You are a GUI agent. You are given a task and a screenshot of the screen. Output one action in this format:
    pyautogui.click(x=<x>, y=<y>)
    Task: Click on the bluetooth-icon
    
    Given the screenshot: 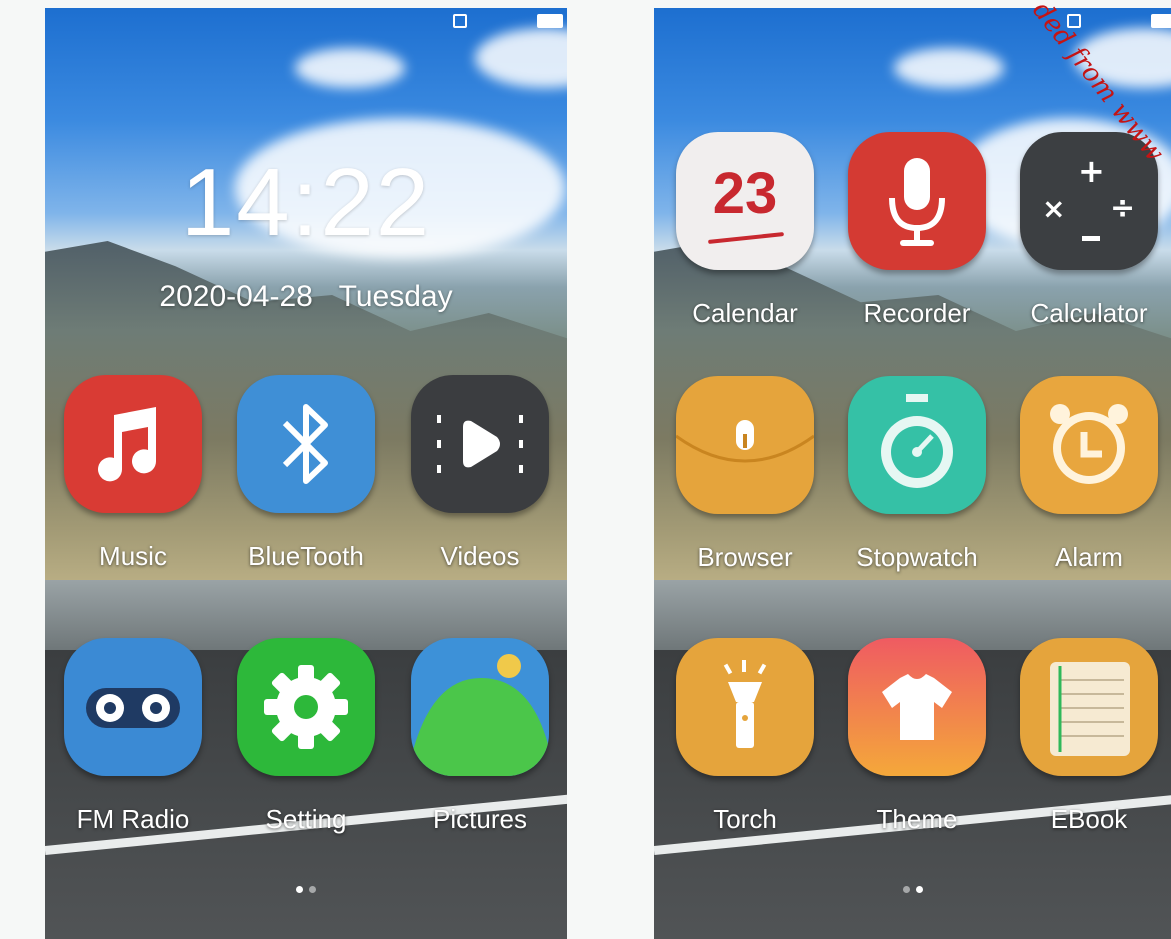 What is the action you would take?
    pyautogui.click(x=306, y=444)
    